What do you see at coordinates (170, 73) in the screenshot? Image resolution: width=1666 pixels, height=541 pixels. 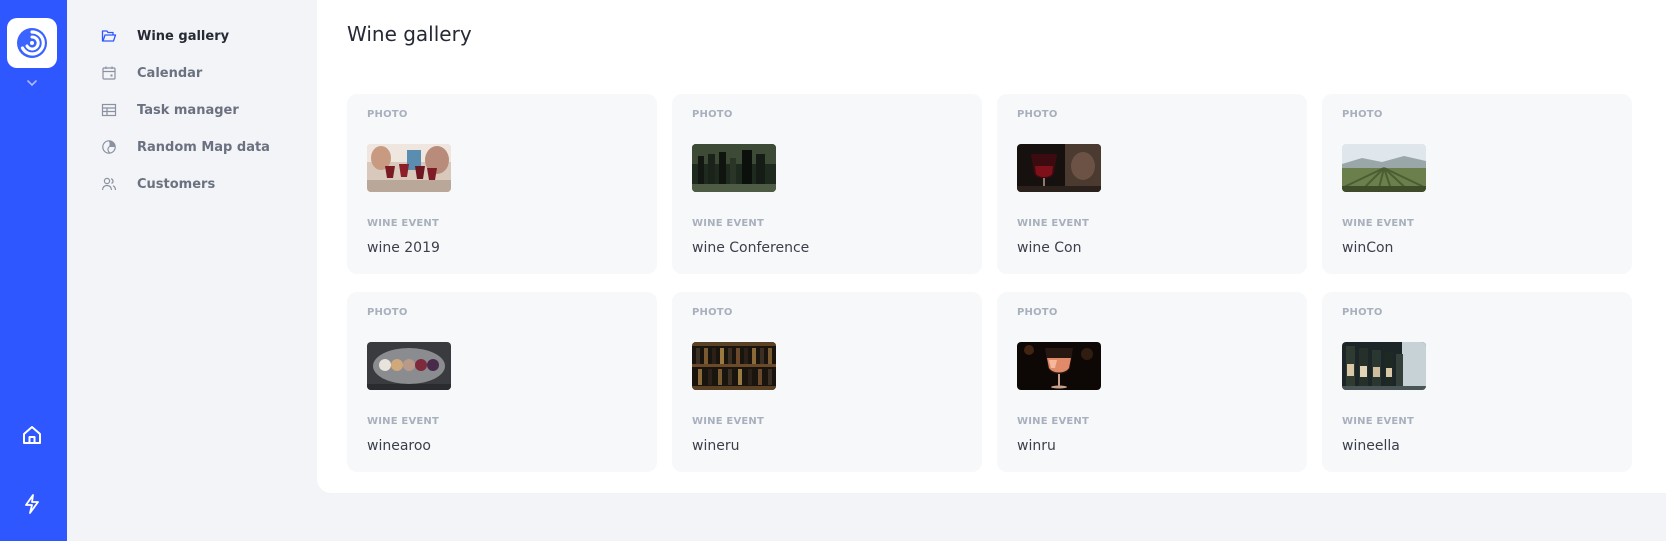 I see `sidebar-item-label: Calendar` at bounding box center [170, 73].